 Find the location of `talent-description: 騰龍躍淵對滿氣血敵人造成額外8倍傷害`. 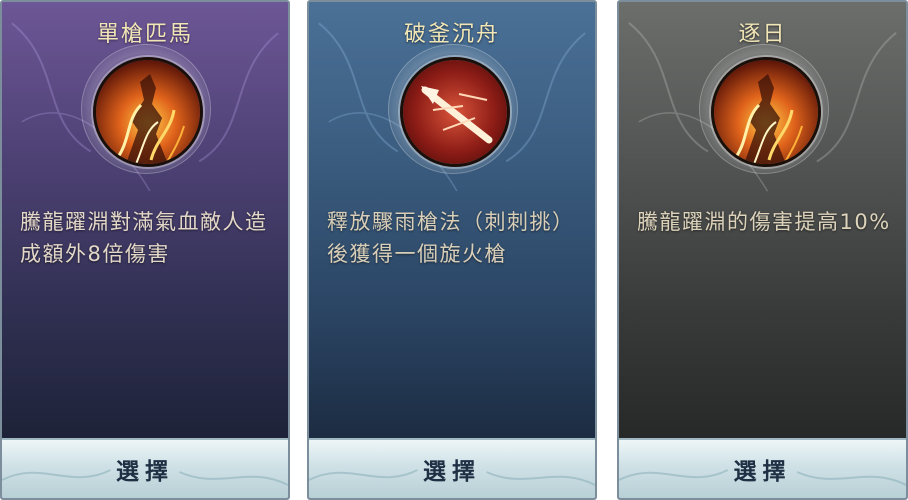

talent-description: 騰龍躍淵對滿氣血敵人造成額外8倍傷害 is located at coordinates (144, 238).